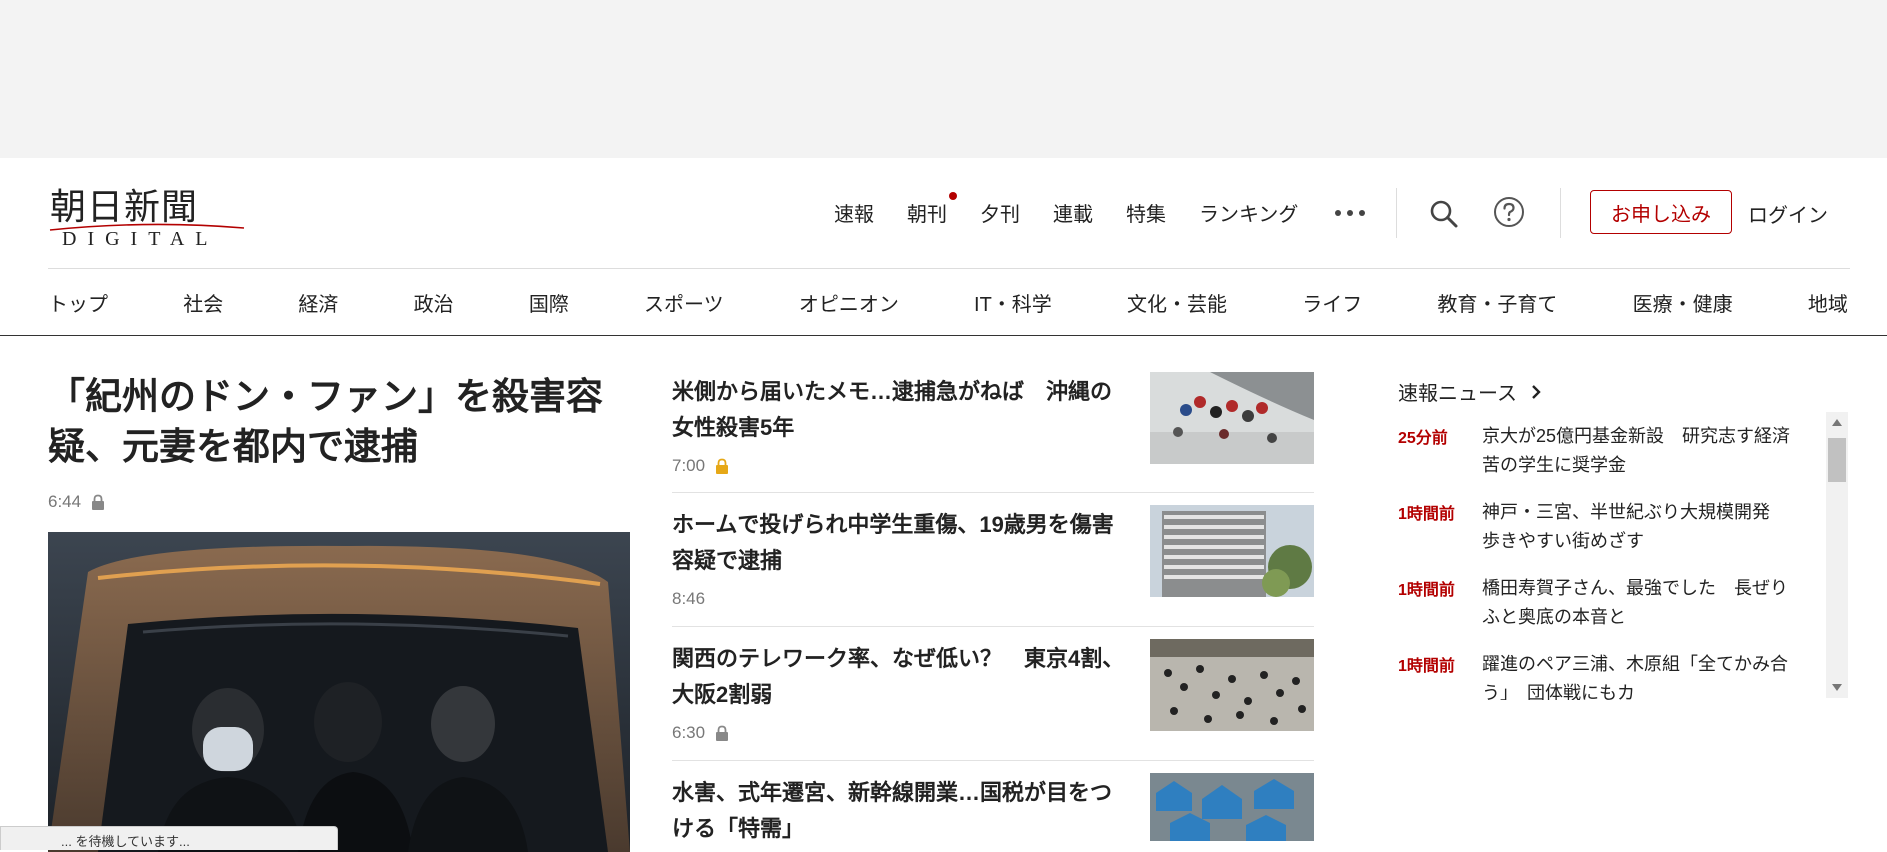  Describe the element at coordinates (1497, 302) in the screenshot. I see `category-education: 教育・子育て` at that location.